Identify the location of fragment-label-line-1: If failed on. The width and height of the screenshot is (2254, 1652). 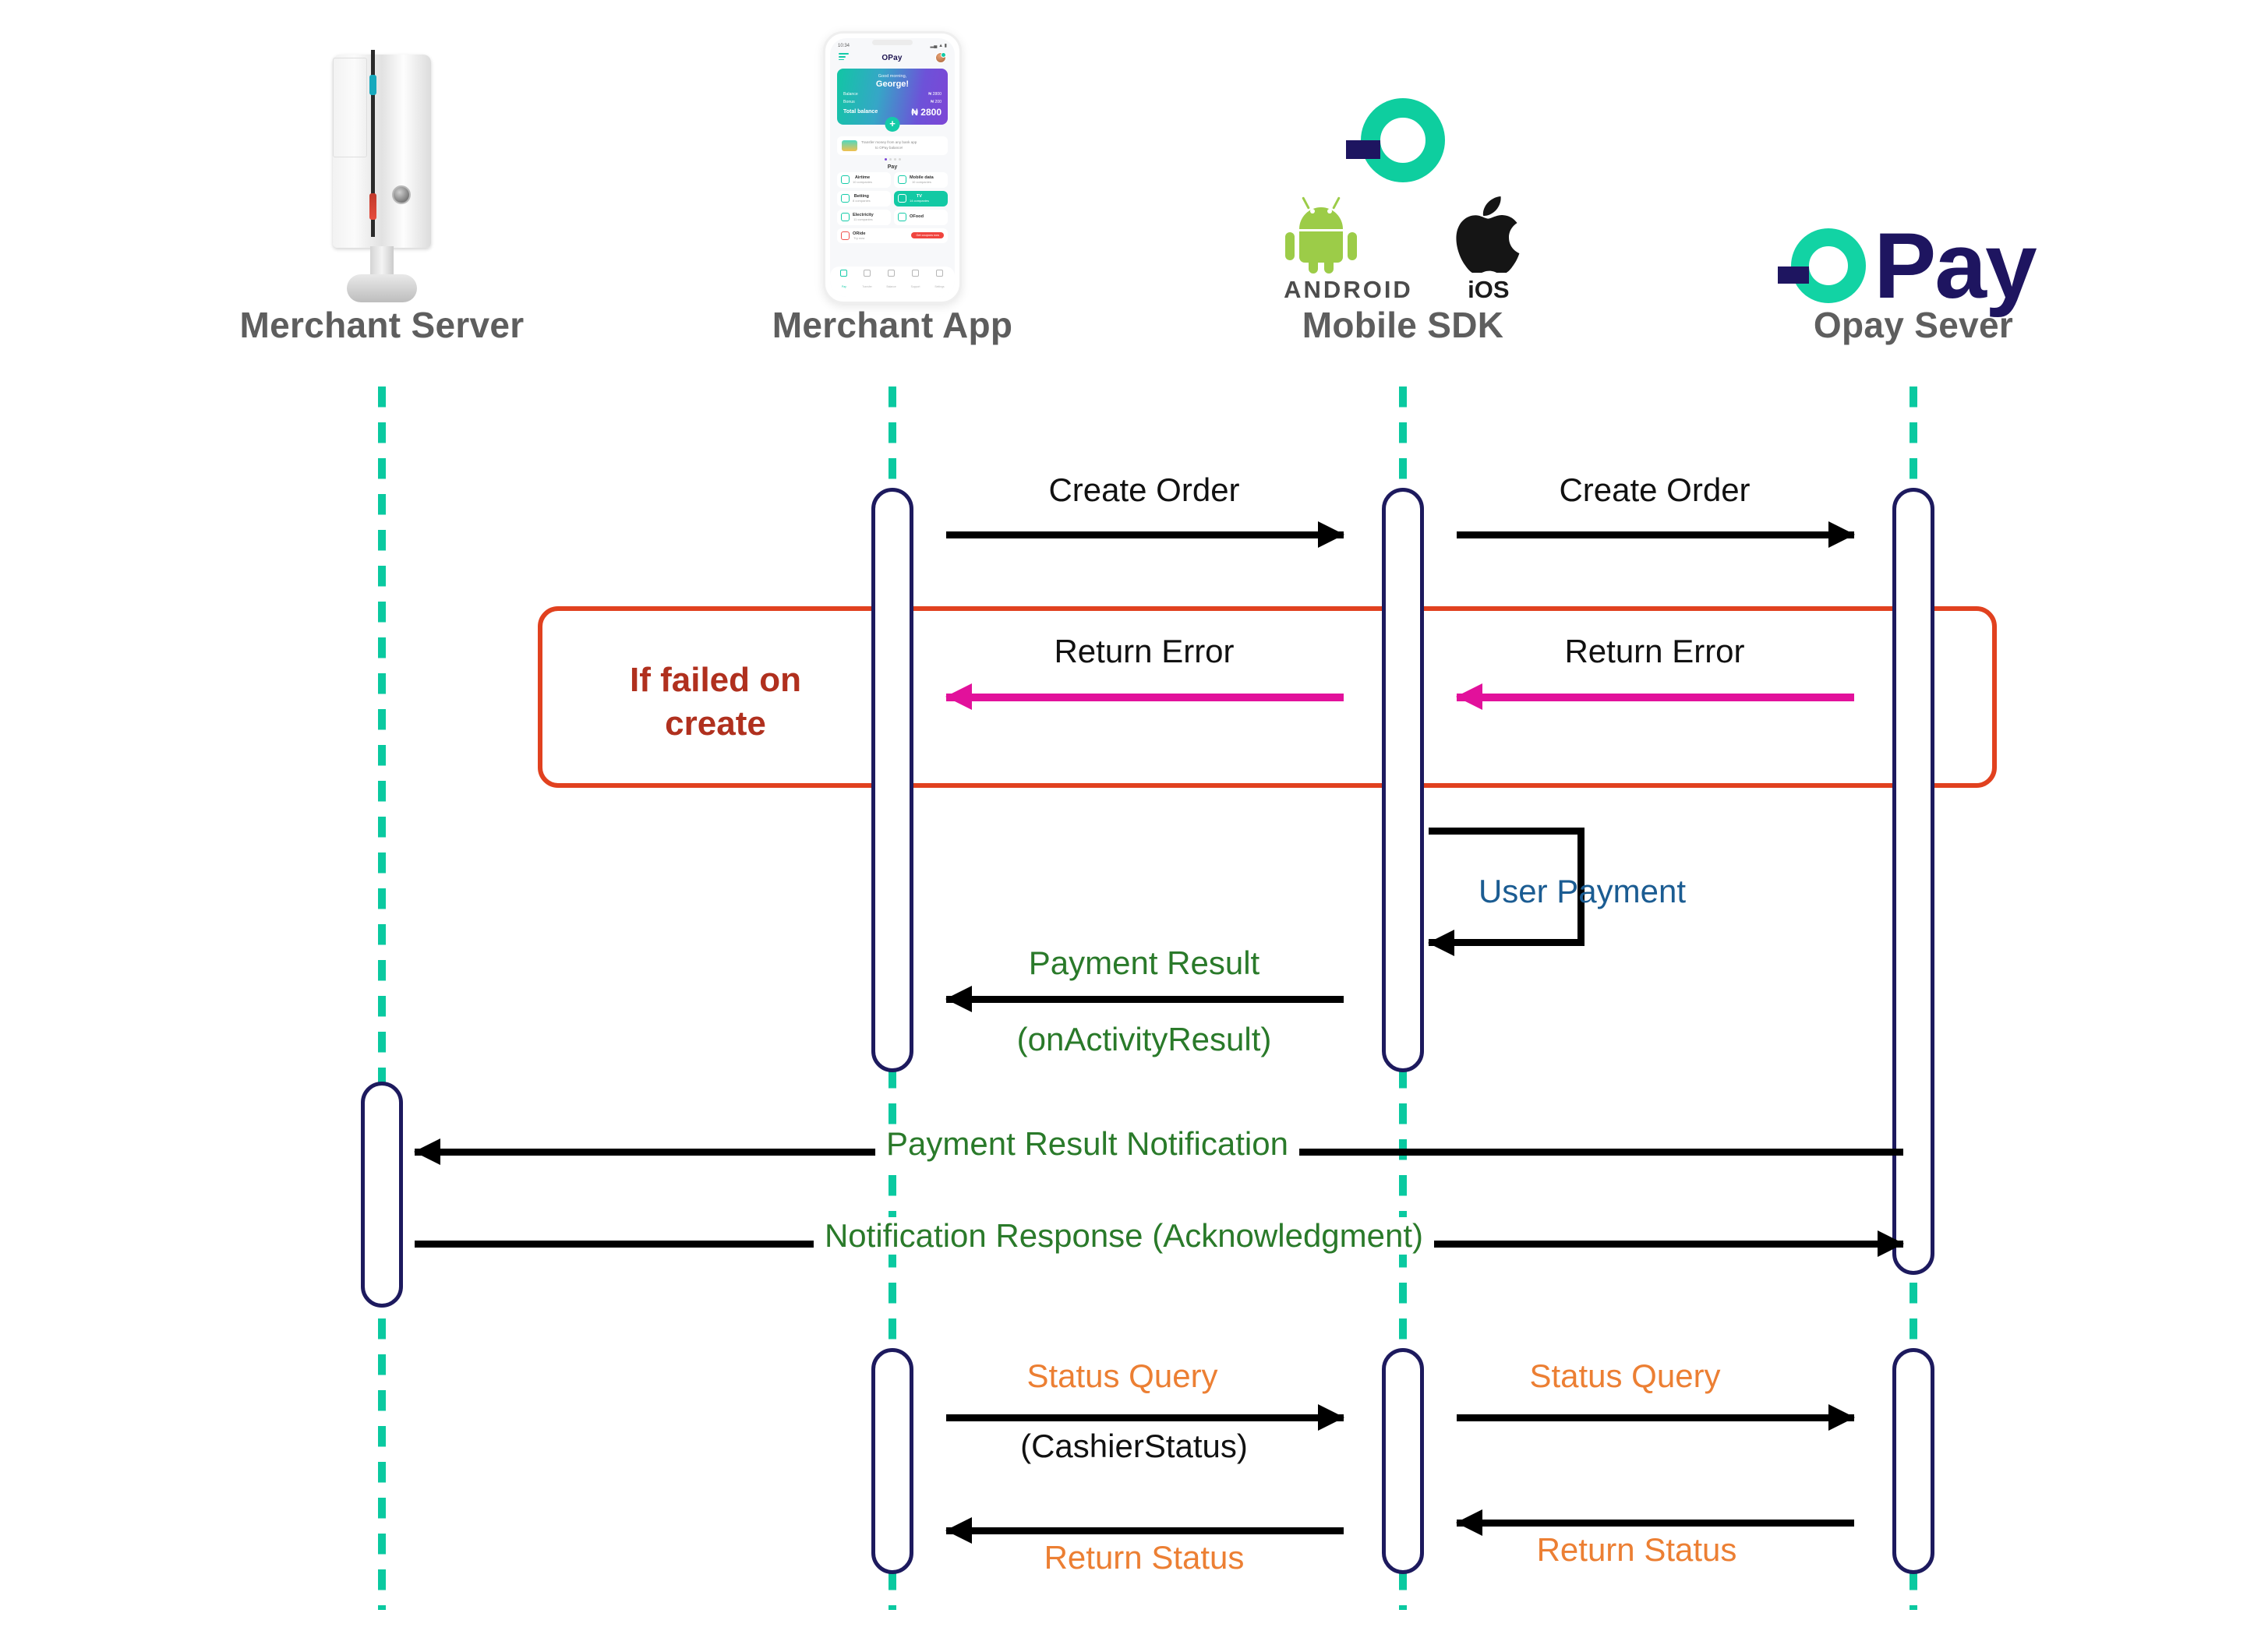
(715, 680).